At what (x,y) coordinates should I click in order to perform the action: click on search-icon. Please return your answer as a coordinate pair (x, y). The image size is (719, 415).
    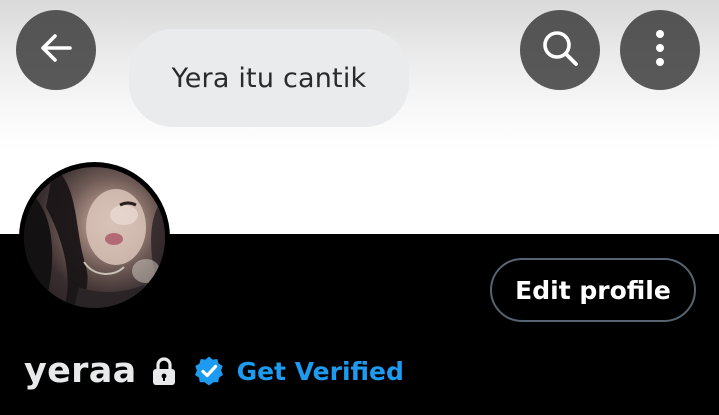
    Looking at the image, I should click on (560, 50).